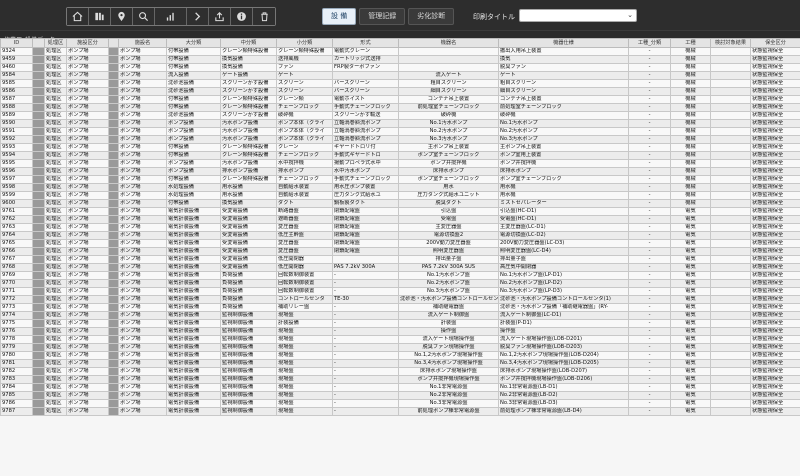 The image size is (800, 476). What do you see at coordinates (193, 163) in the screenshot?
I see `table-cell: ポンプ設備` at bounding box center [193, 163].